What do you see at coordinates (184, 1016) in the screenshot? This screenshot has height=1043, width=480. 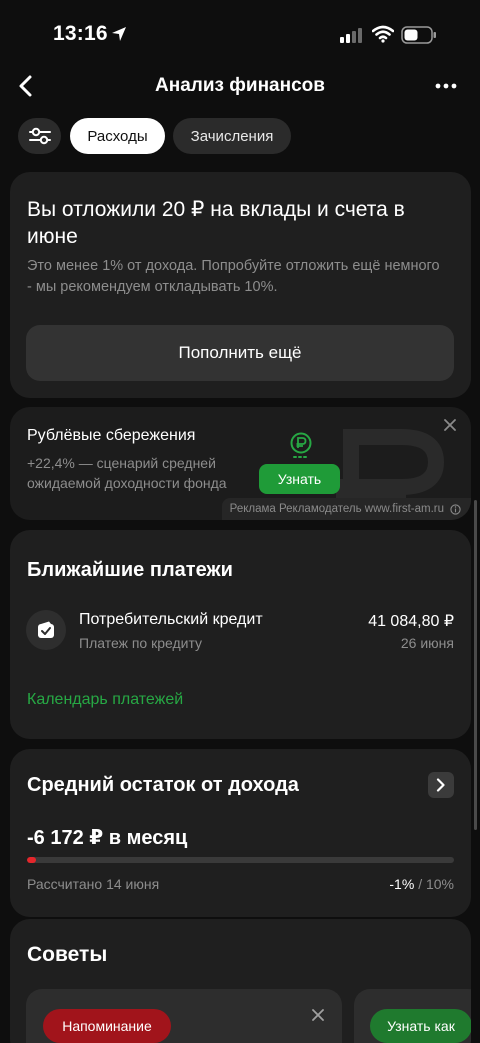 I see `tip-card: Напоминание` at bounding box center [184, 1016].